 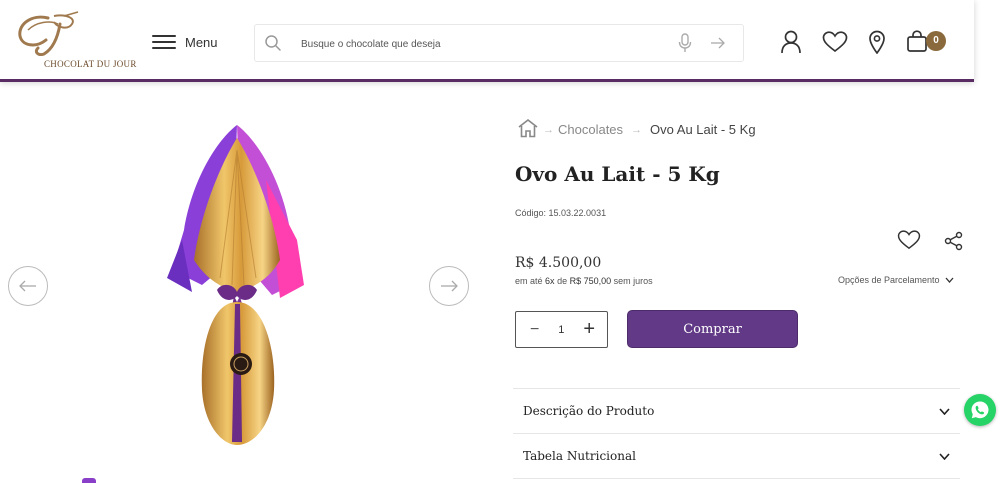 I want to click on wishlist-heart-icon, so click(x=909, y=242).